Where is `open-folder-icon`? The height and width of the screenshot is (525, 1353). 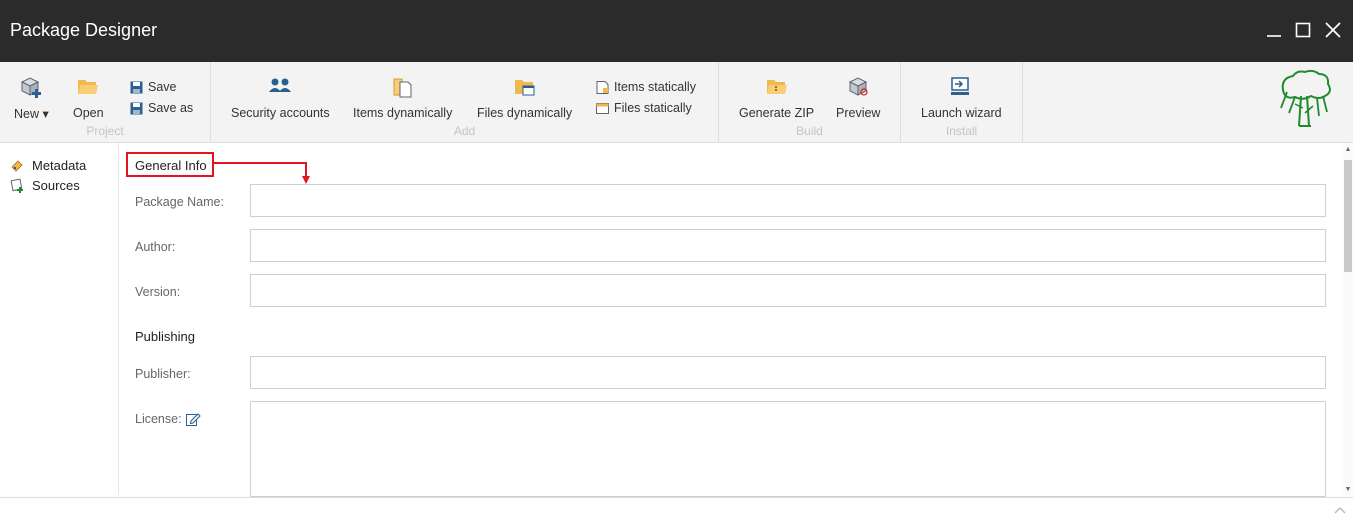
open-folder-icon is located at coordinates (88, 87).